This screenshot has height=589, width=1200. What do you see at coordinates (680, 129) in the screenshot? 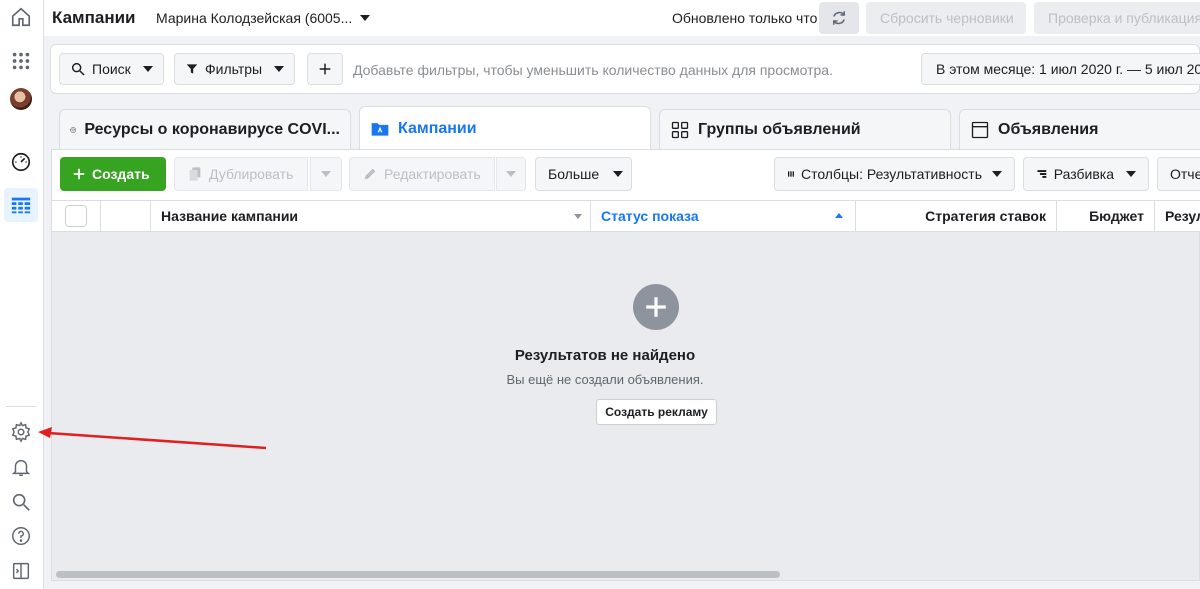
I see `grid-icon` at bounding box center [680, 129].